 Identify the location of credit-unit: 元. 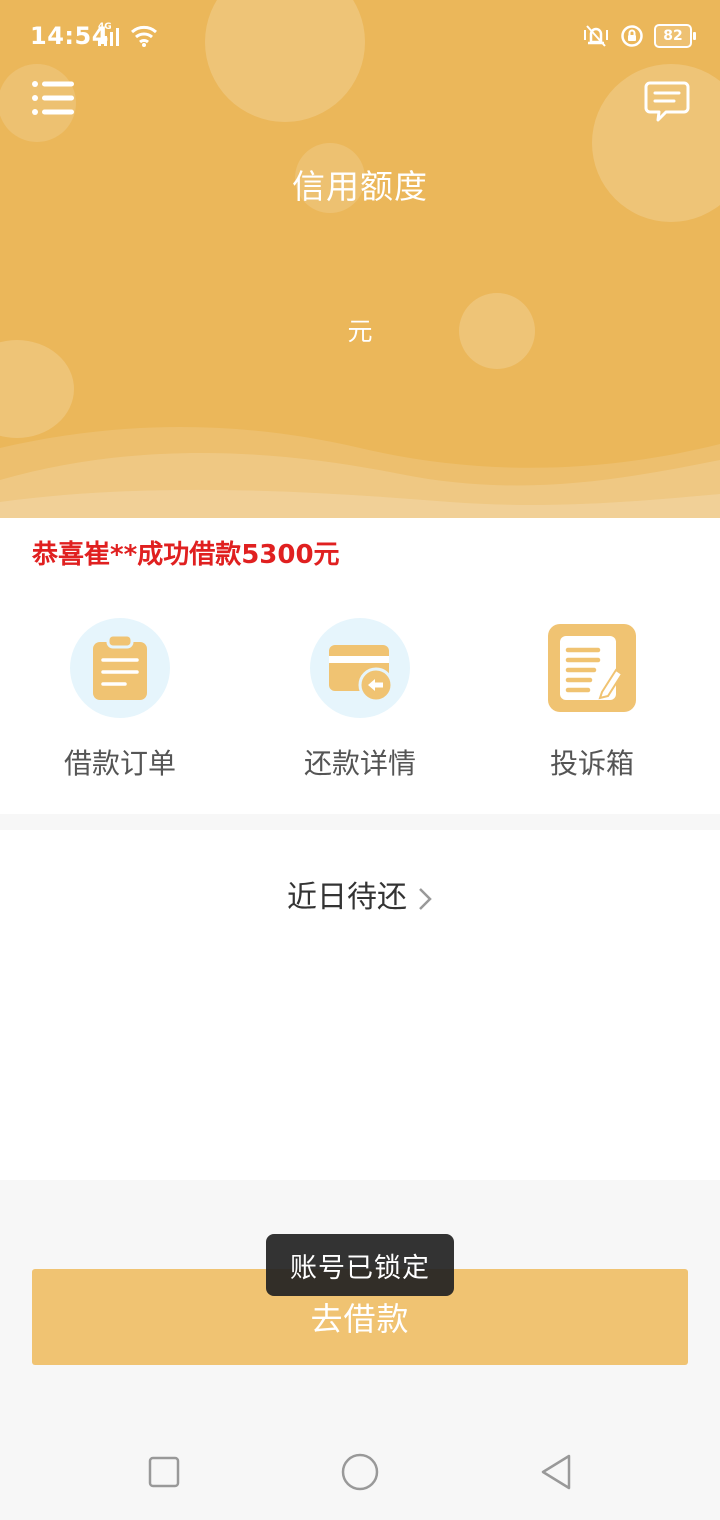
(360, 331).